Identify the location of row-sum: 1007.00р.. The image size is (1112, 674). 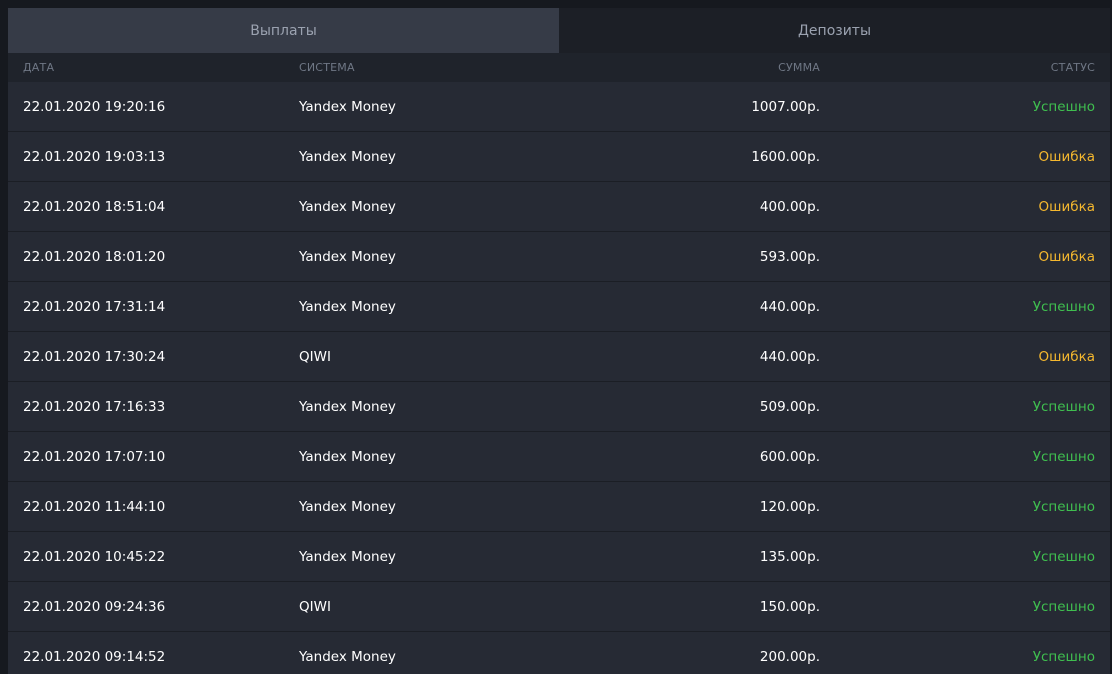
(785, 106).